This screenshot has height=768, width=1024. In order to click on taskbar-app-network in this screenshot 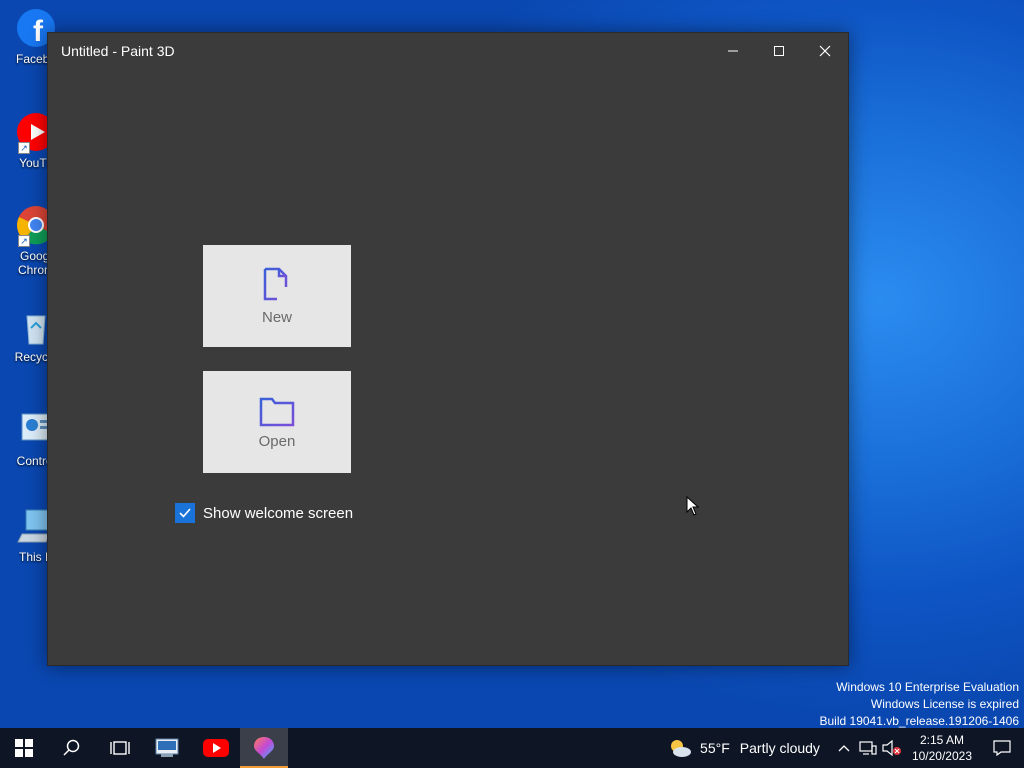, I will do `click(168, 748)`.